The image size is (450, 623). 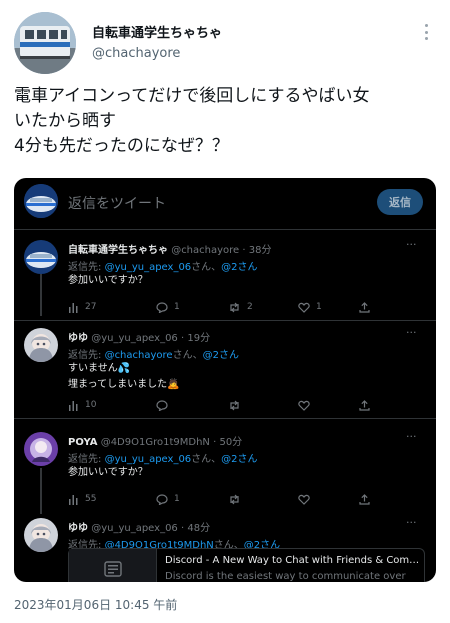 What do you see at coordinates (426, 32) in the screenshot?
I see `more-vertical-icon` at bounding box center [426, 32].